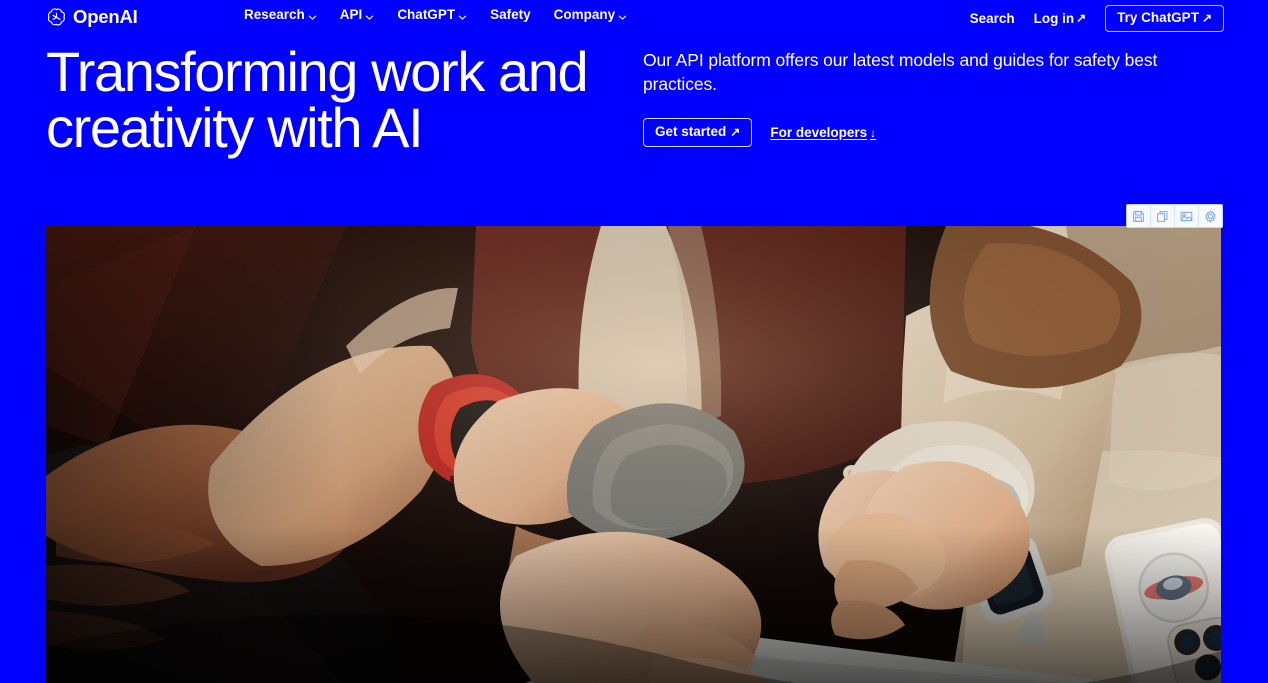 The height and width of the screenshot is (683, 1268). Describe the element at coordinates (1054, 18) in the screenshot. I see `login-link-label: Log in` at that location.